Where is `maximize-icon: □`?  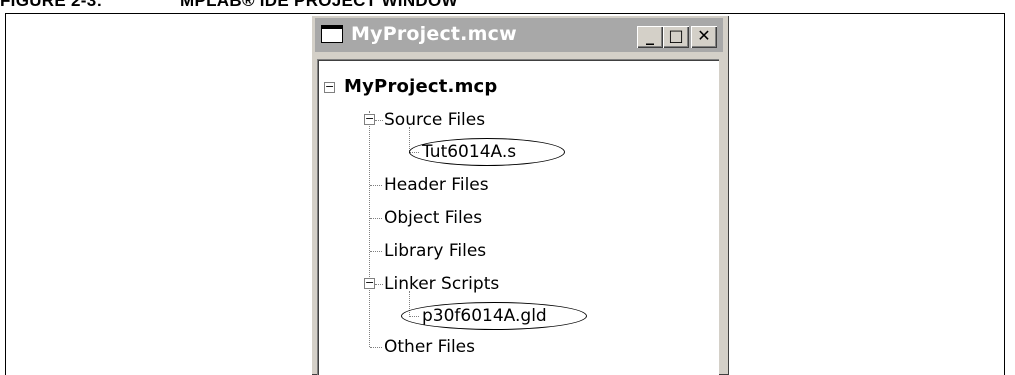 maximize-icon: □ is located at coordinates (676, 35).